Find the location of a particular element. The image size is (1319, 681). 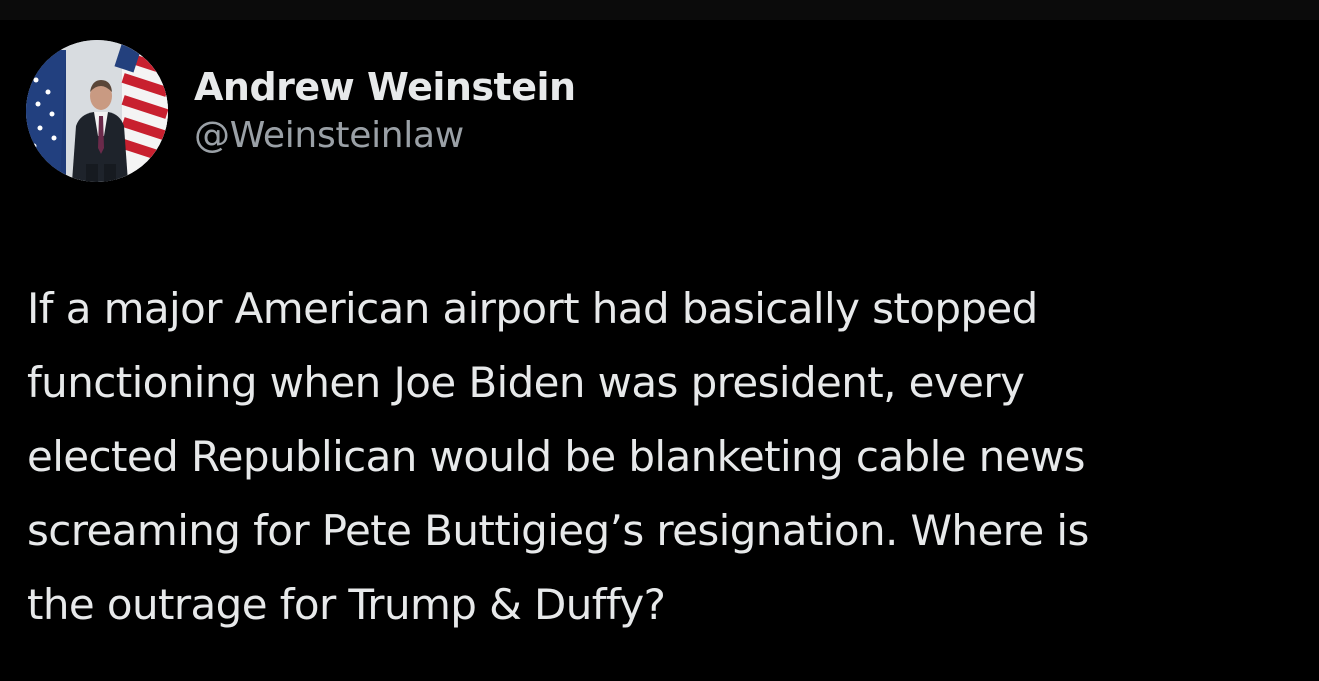

avatar-photo is located at coordinates (97, 111).